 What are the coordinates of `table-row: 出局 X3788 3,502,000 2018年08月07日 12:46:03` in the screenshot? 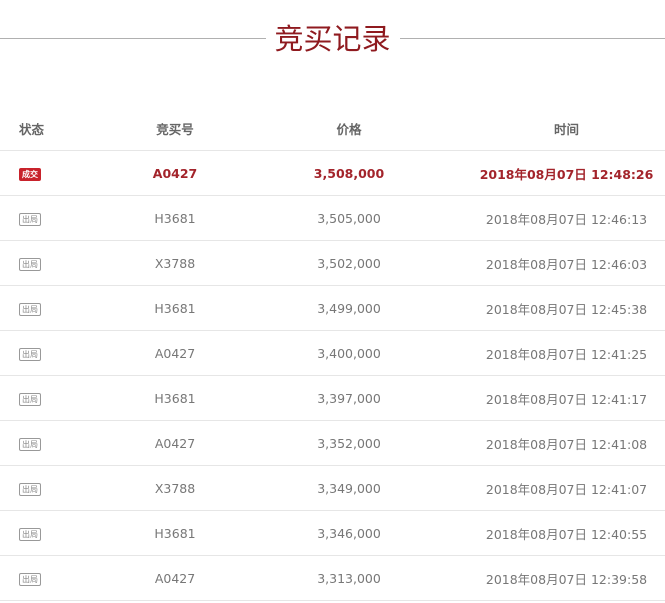 It's located at (332, 263).